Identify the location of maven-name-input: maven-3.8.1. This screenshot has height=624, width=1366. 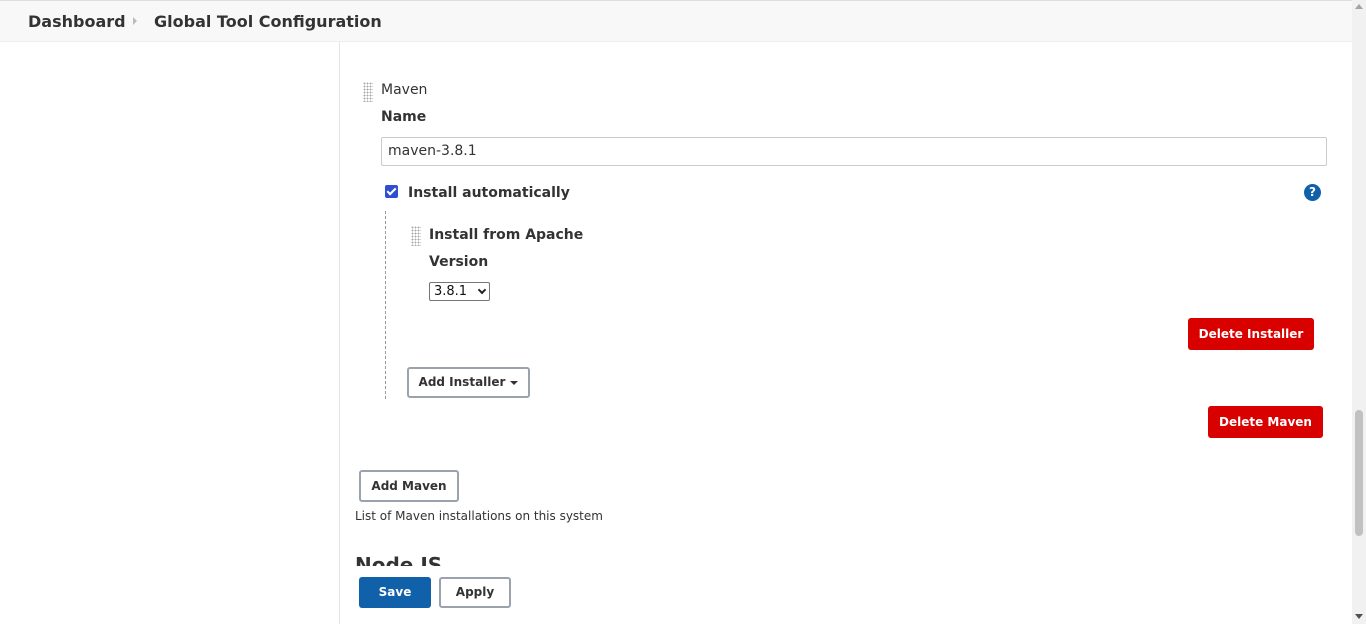
(854, 151).